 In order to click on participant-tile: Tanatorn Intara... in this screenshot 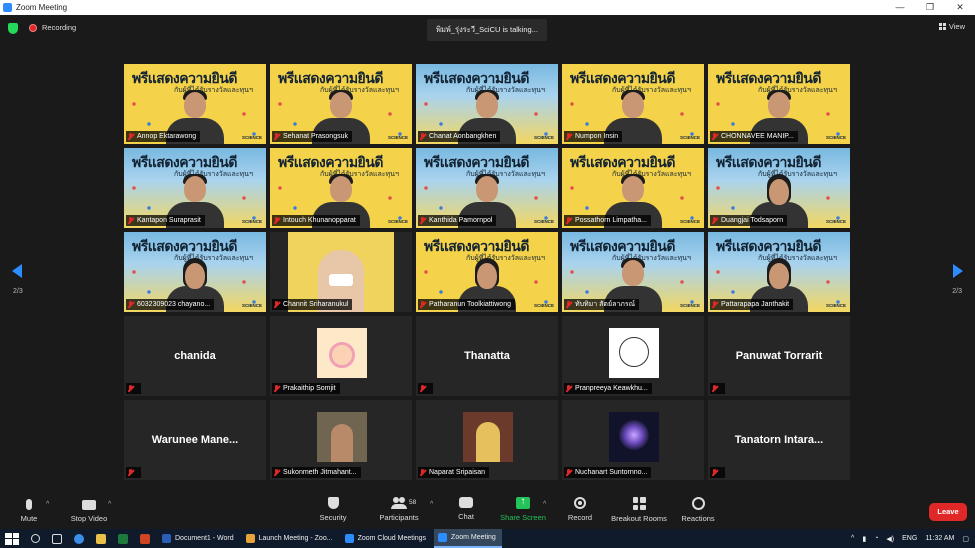, I will do `click(779, 440)`.